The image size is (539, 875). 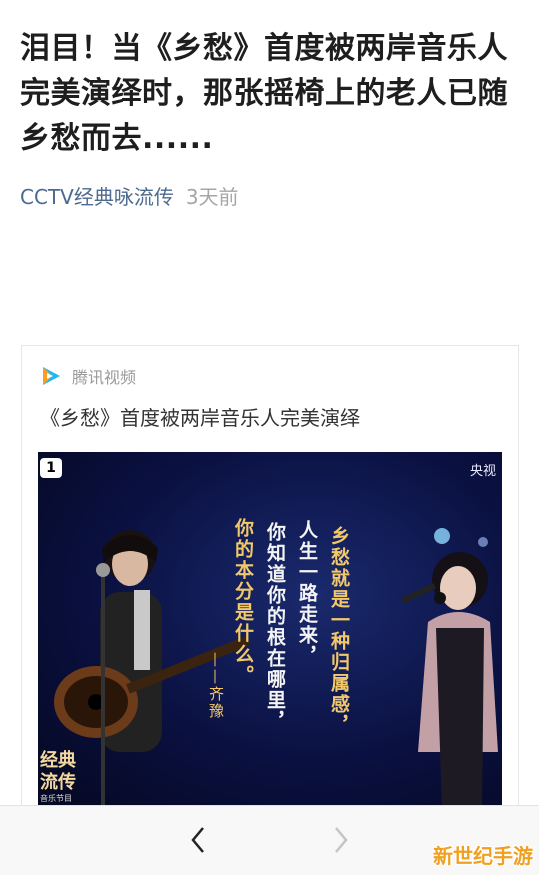 I want to click on poem-line-3: 你知道你的根在哪里，, so click(x=275, y=627).